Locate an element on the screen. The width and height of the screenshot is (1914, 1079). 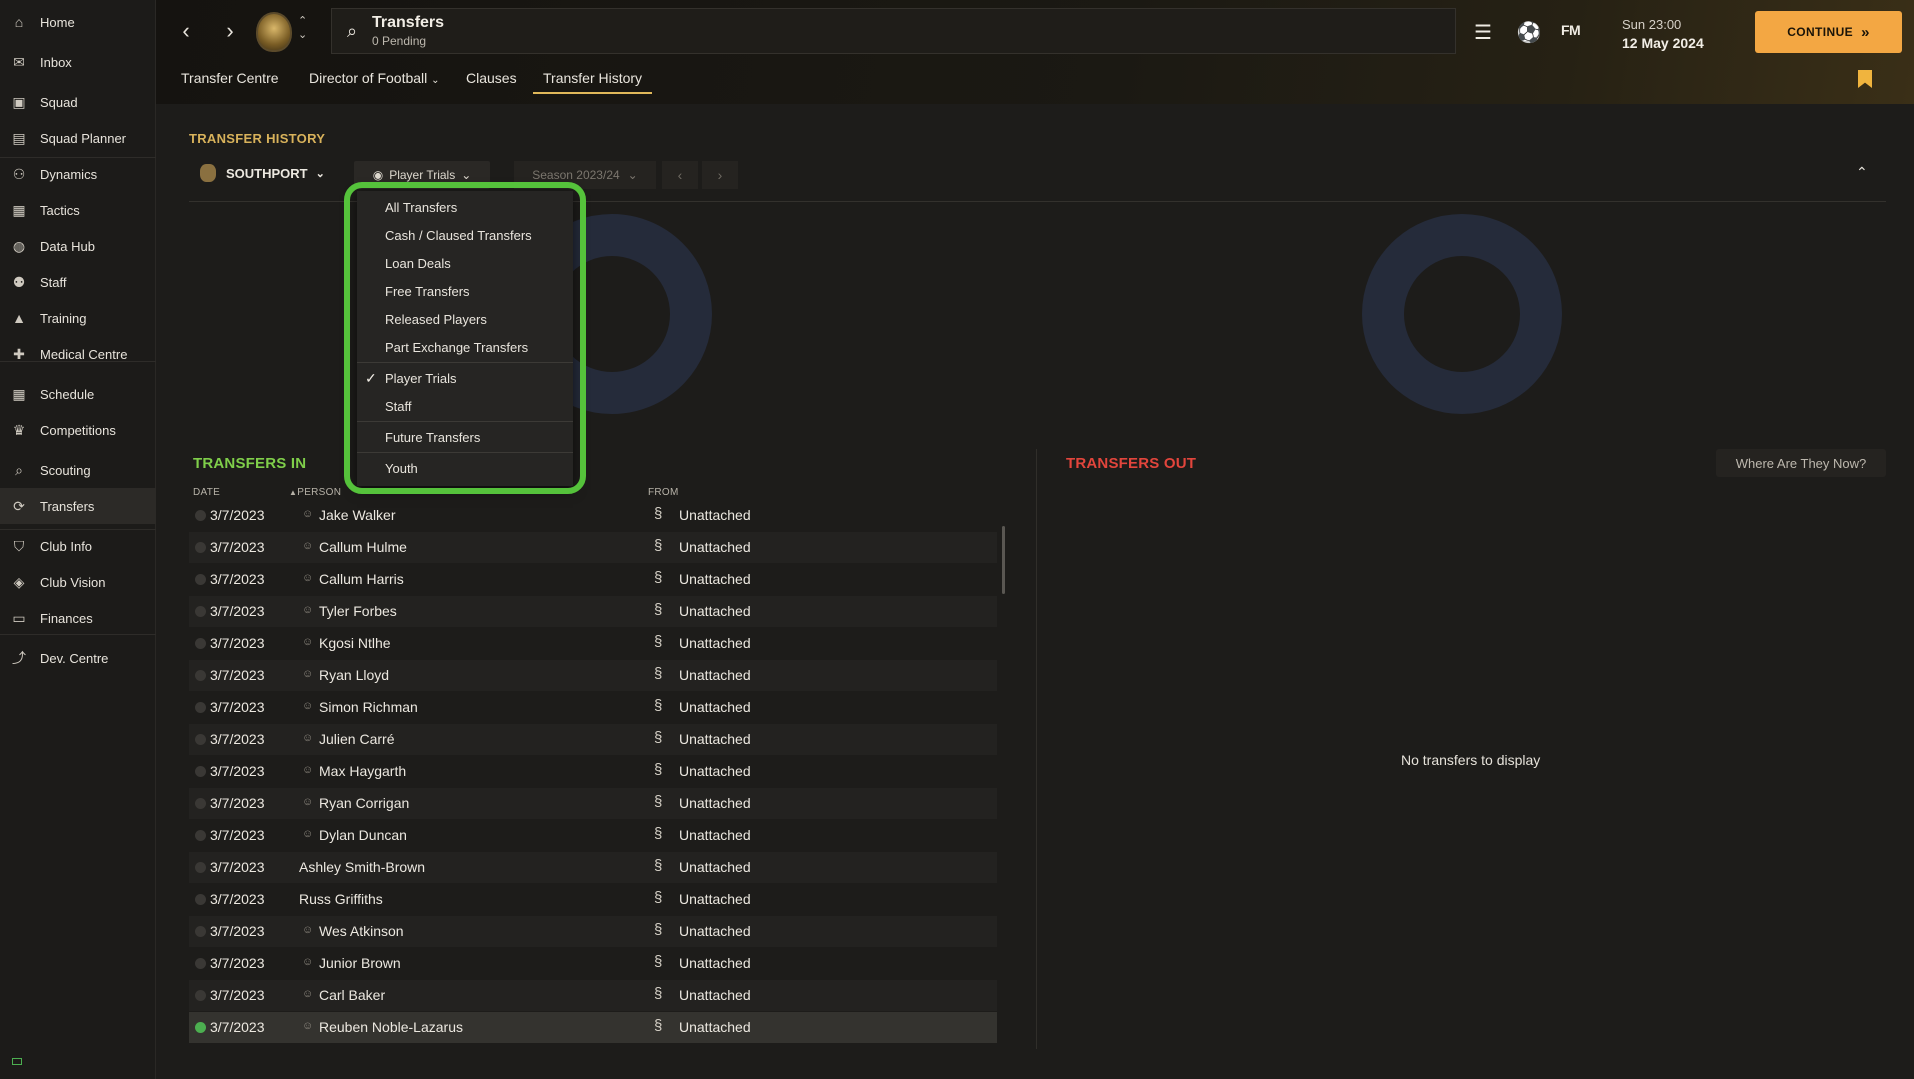
sidebar-item-training: ▲ Training is located at coordinates (78, 318).